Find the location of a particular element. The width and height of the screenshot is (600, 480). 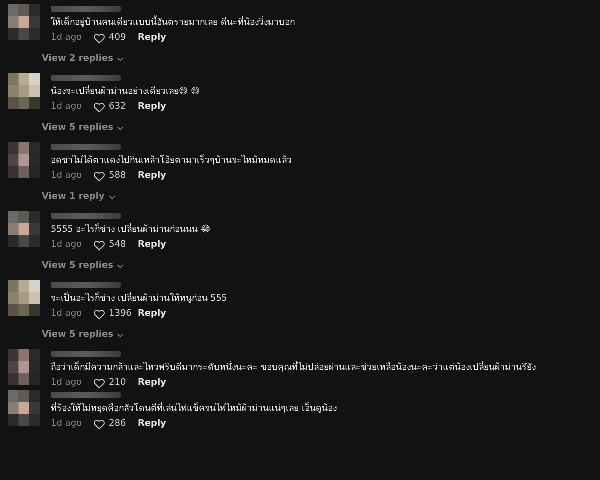

view-replies-button: View 1 reply is located at coordinates (79, 197).